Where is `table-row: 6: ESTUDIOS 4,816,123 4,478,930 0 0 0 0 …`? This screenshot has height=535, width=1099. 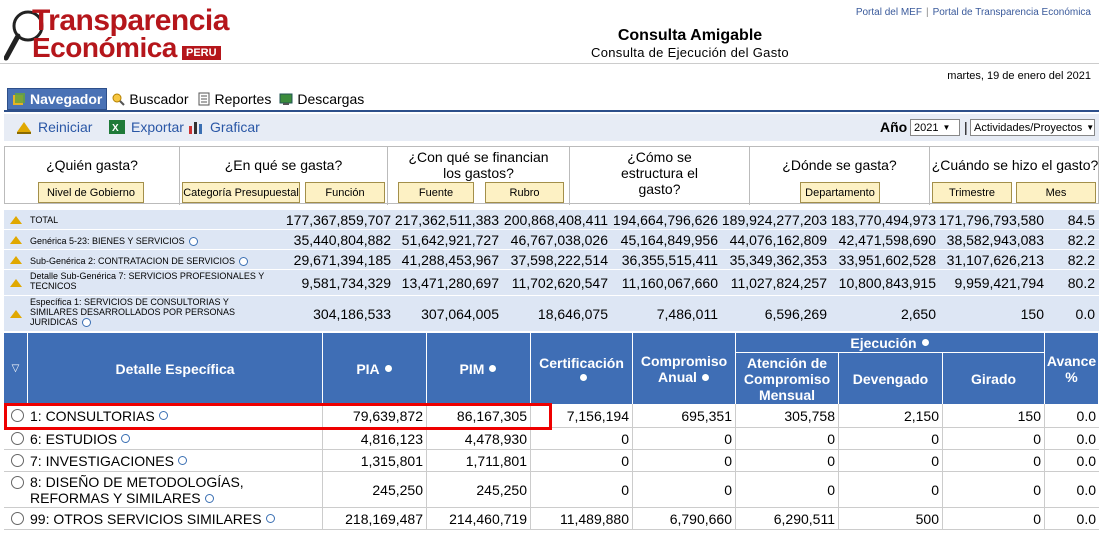 table-row: 6: ESTUDIOS 4,816,123 4,478,930 0 0 0 0 … is located at coordinates (551, 439).